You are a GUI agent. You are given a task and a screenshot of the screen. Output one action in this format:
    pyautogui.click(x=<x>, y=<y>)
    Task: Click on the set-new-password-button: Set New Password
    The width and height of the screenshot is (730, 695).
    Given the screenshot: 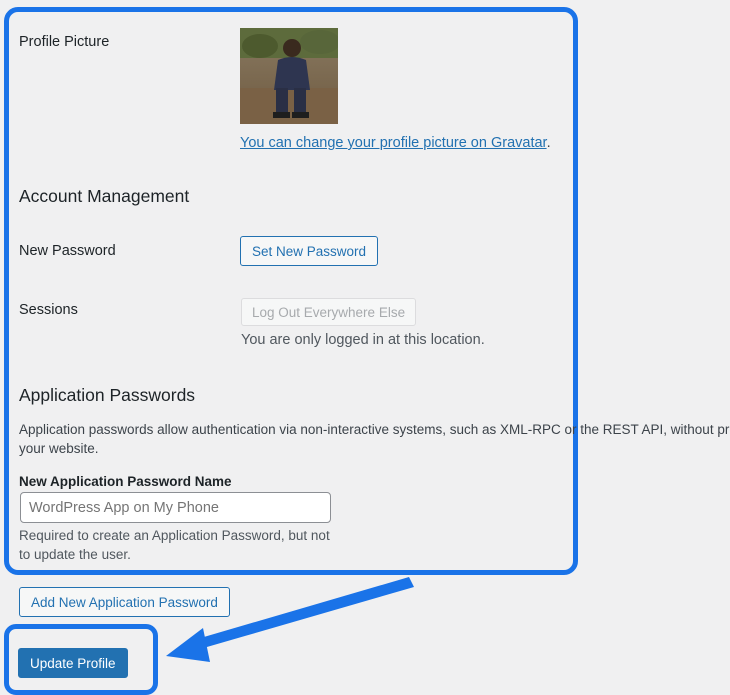 What is the action you would take?
    pyautogui.click(x=309, y=251)
    